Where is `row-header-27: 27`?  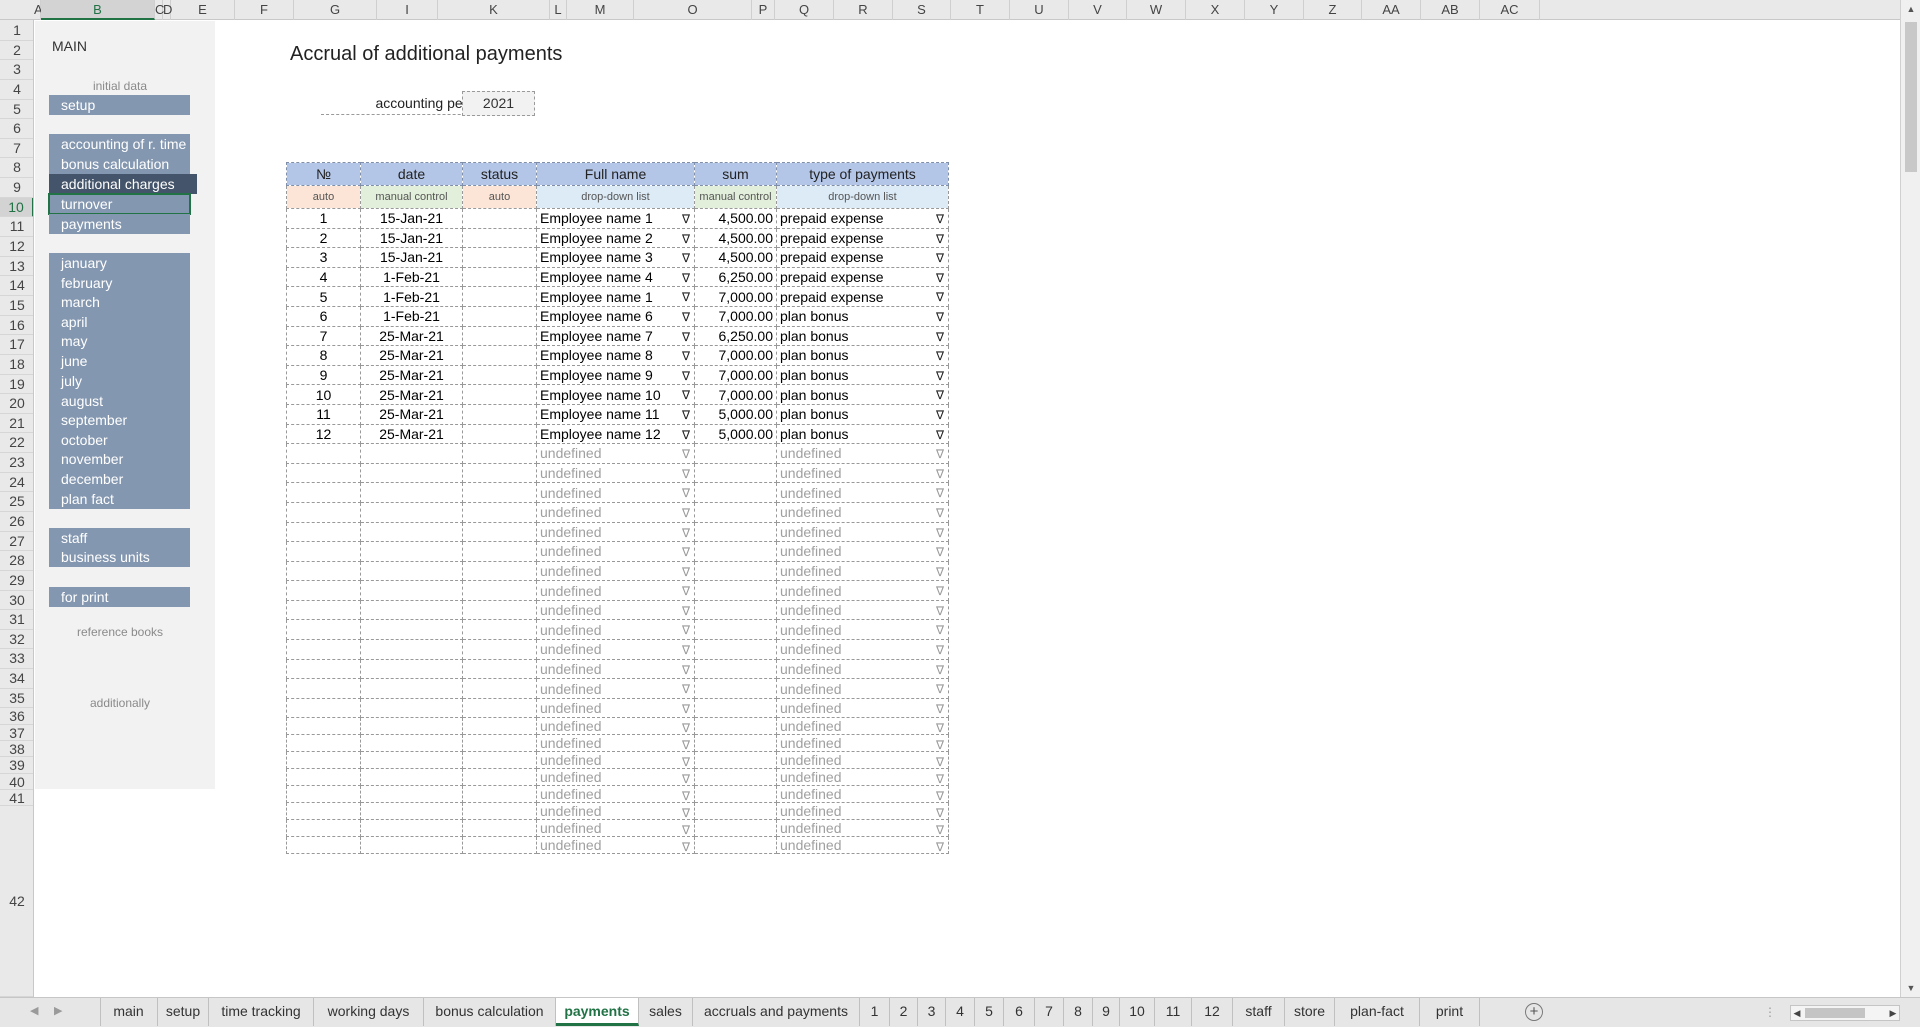
row-header-27: 27 is located at coordinates (16, 542).